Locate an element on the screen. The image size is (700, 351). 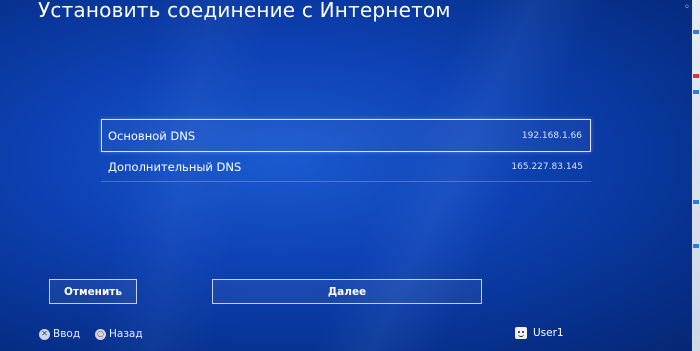
secondary-dns-row: Дополнительный DNS 165.227.83.145 is located at coordinates (346, 167).